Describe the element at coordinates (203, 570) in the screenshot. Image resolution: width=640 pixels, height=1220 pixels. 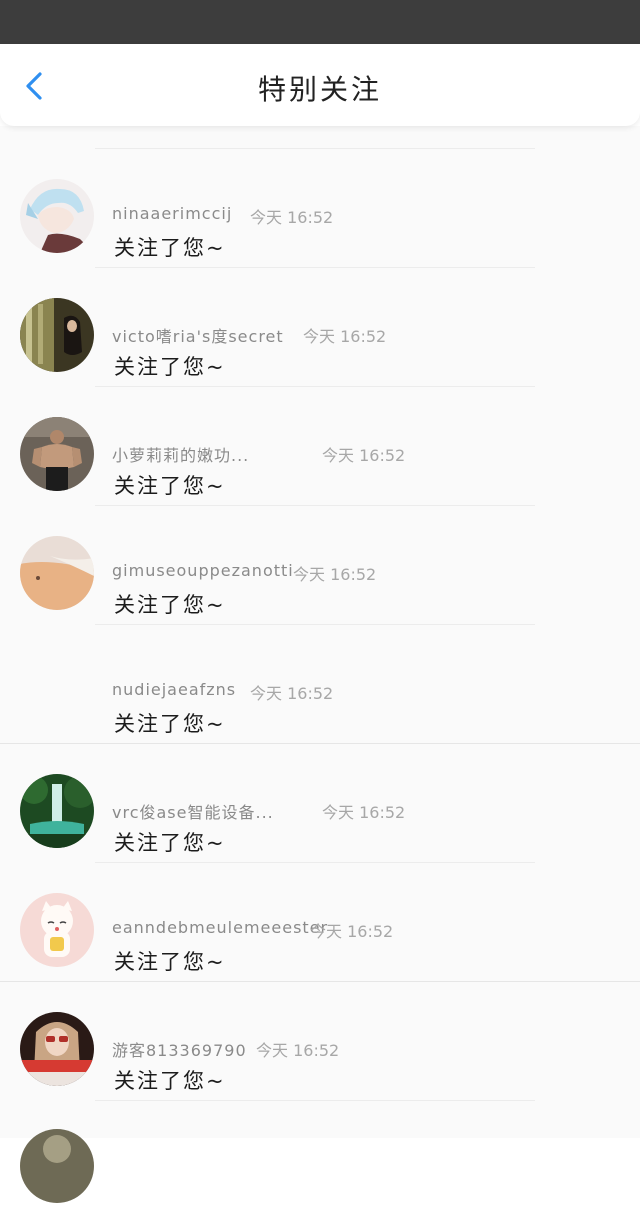
I see `user-name: gimuseouppezanotti` at that location.